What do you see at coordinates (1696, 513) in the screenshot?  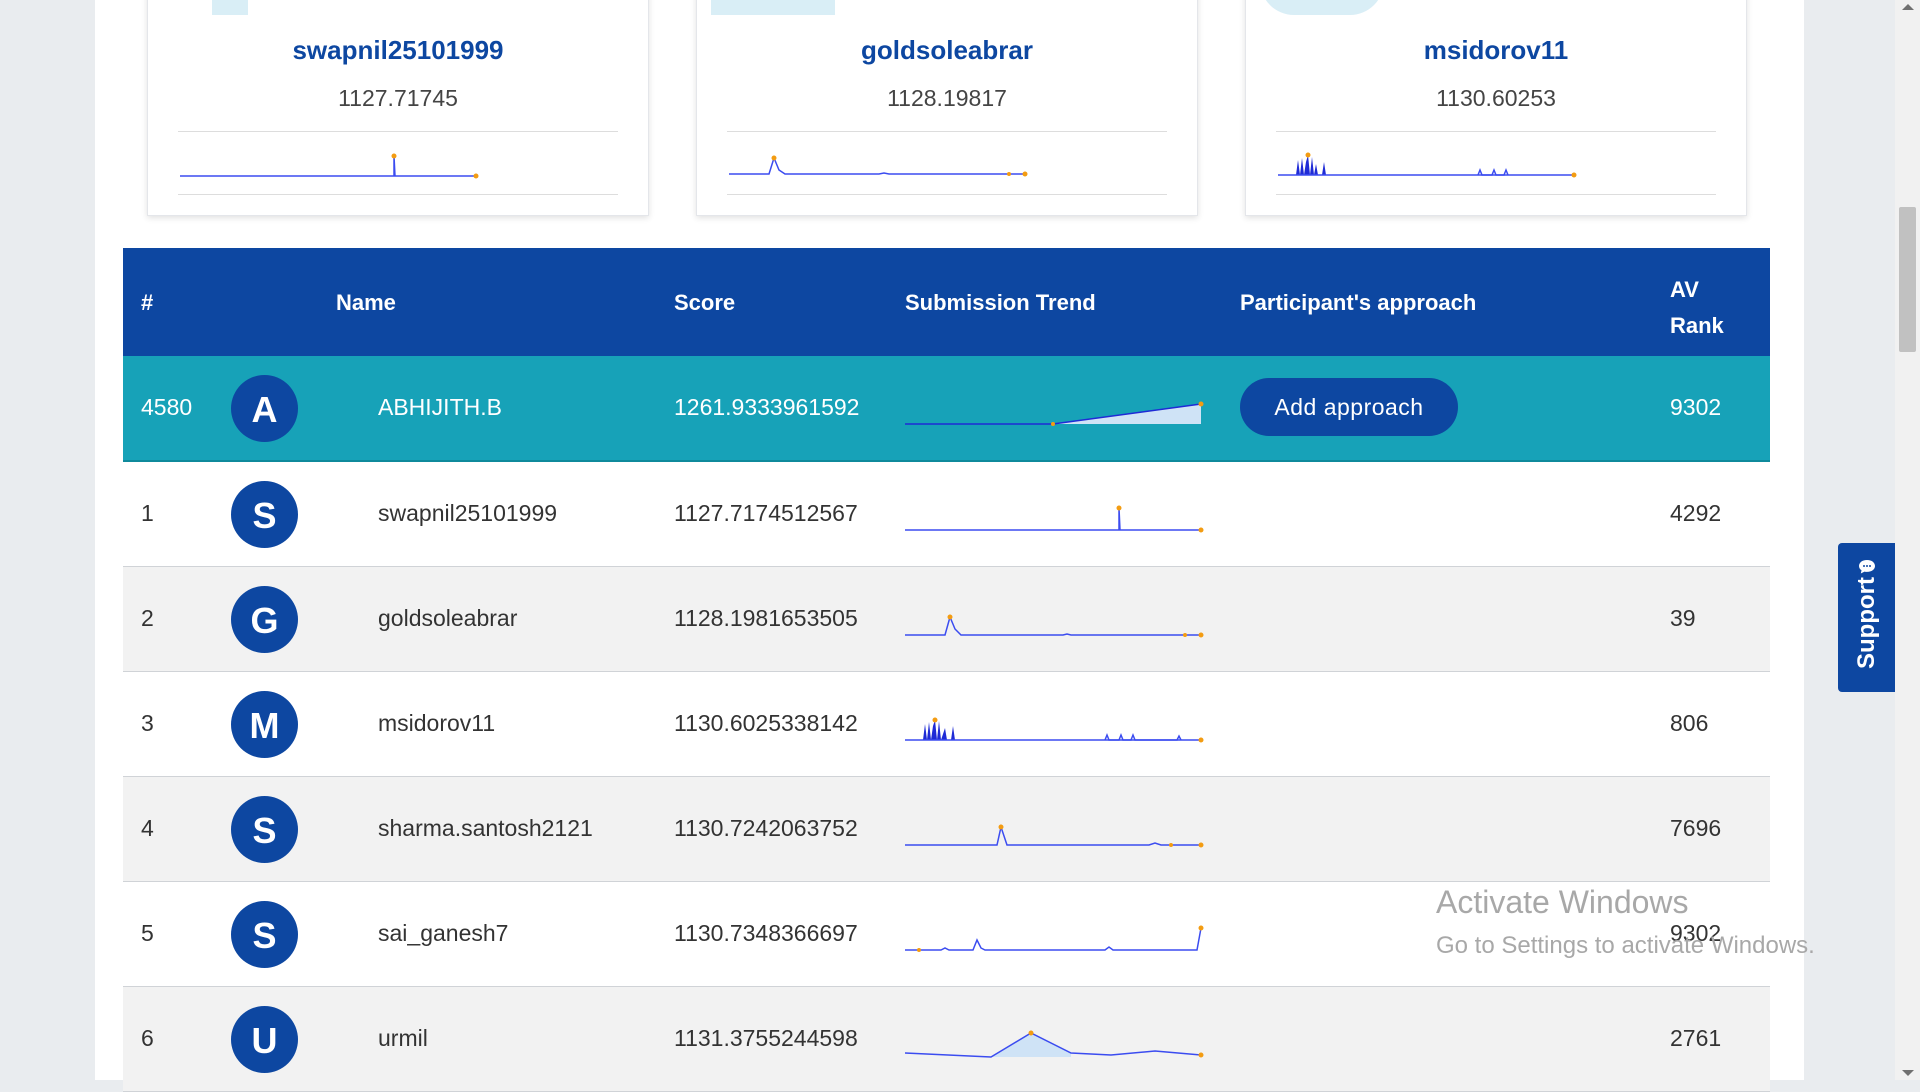 I see `row-av-rank: 4292` at bounding box center [1696, 513].